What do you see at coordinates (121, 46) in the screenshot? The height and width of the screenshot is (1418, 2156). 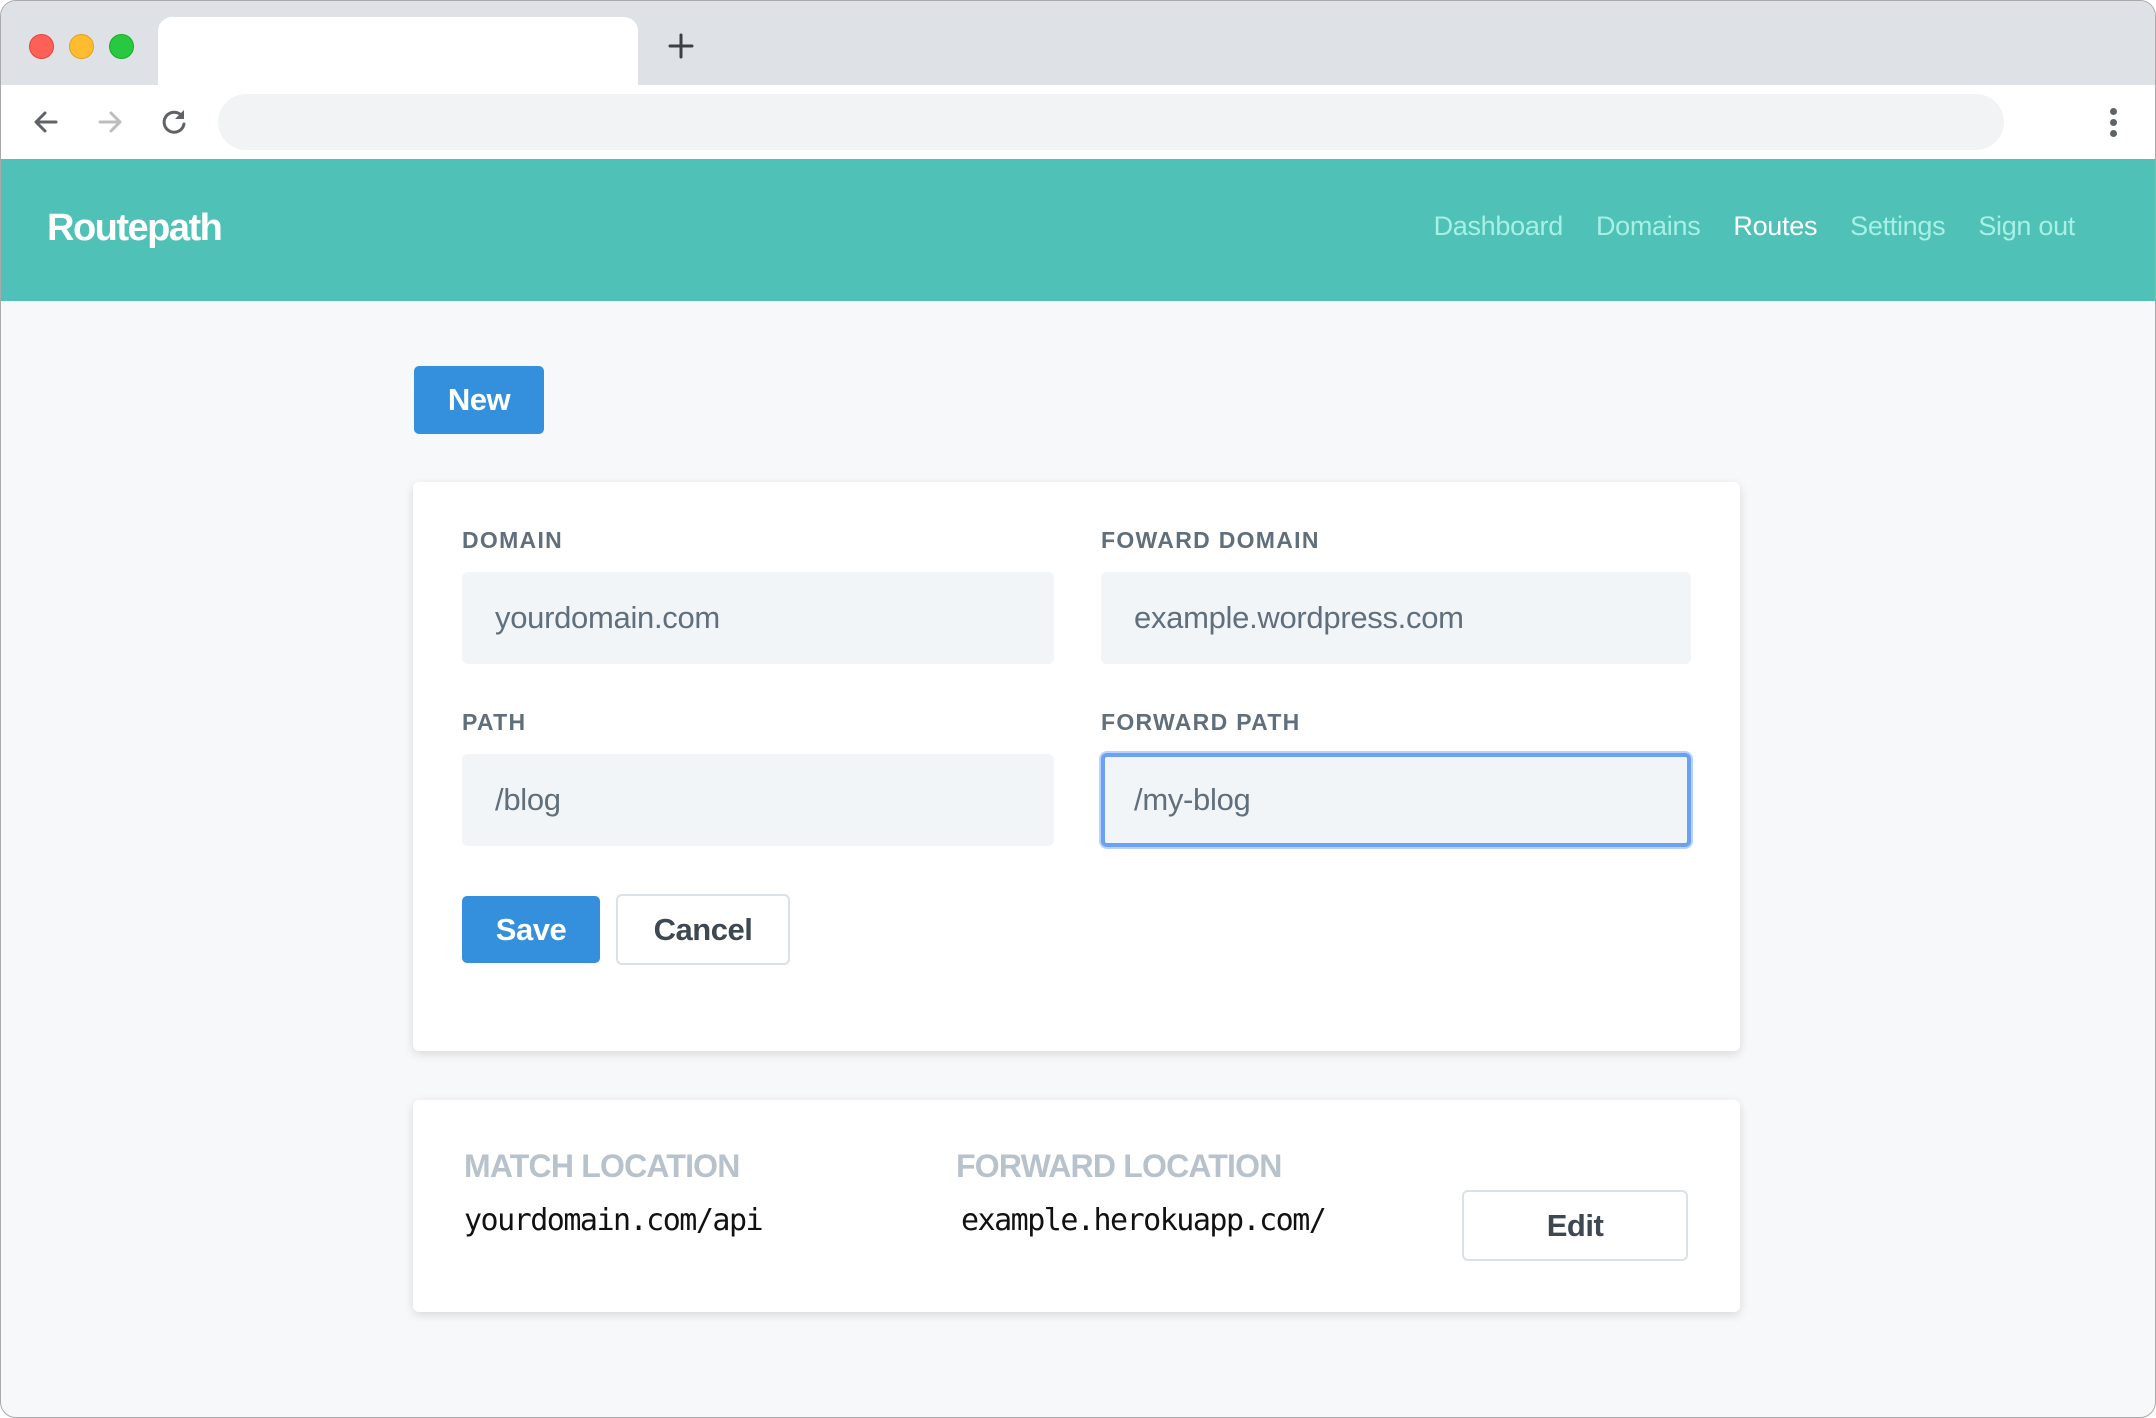 I see `maximize-window-button` at bounding box center [121, 46].